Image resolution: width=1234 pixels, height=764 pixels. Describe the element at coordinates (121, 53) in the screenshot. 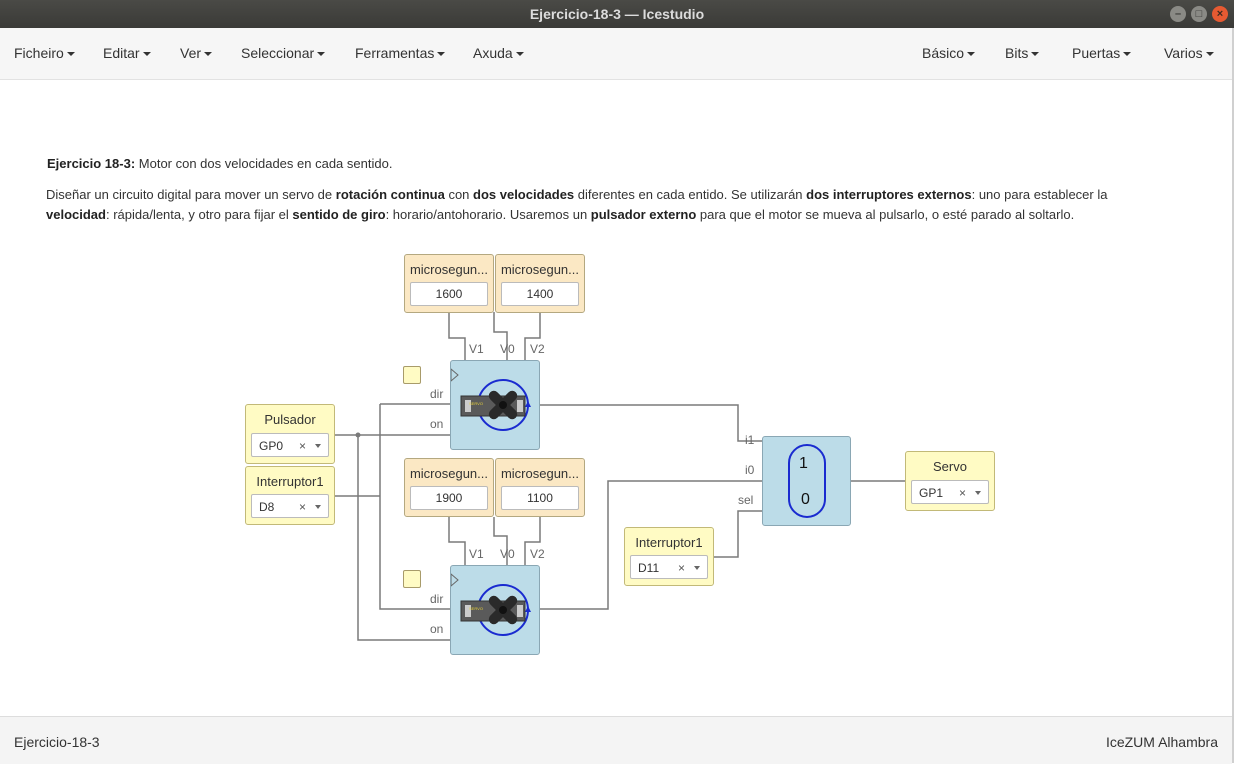

I see `menu-label: Editar` at that location.